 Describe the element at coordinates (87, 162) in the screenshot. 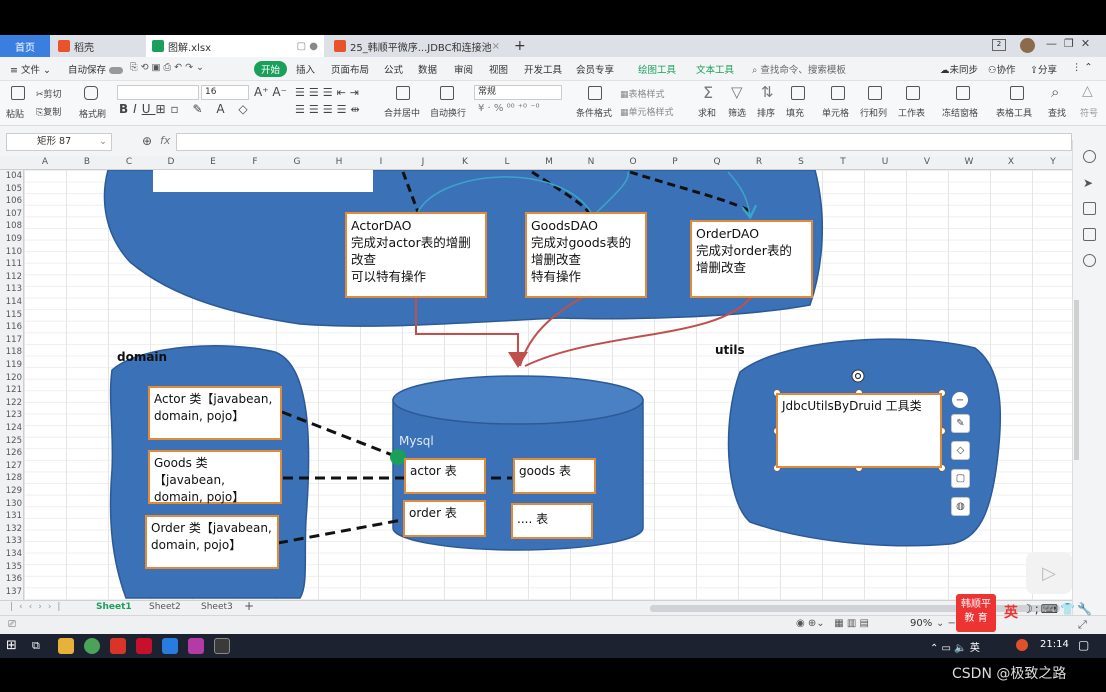

I see `column-label: B` at that location.